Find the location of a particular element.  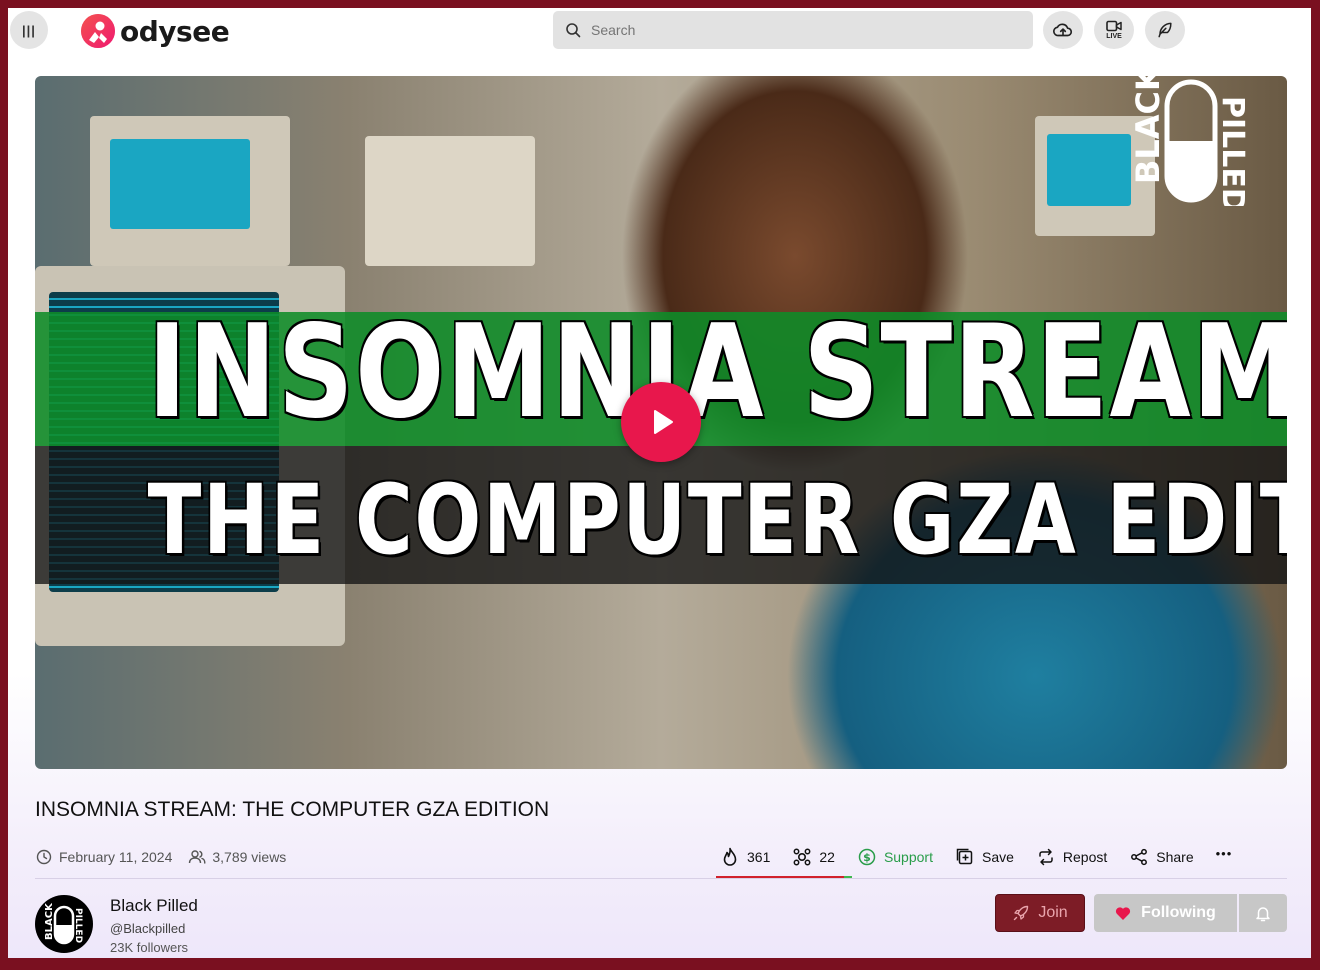

more-options-button: ••• is located at coordinates (1224, 855).